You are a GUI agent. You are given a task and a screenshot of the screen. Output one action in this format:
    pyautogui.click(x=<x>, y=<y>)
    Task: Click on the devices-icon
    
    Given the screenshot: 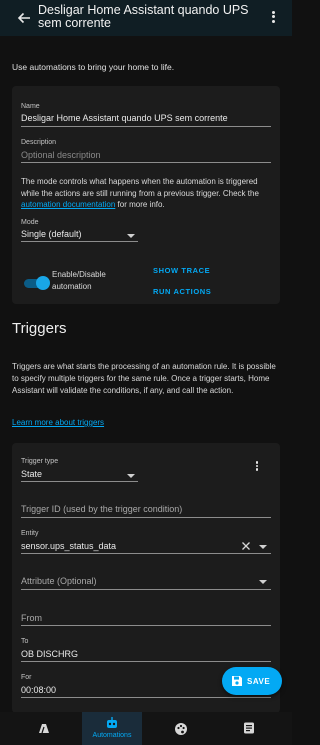 What is the action you would take?
    pyautogui.click(x=44, y=728)
    